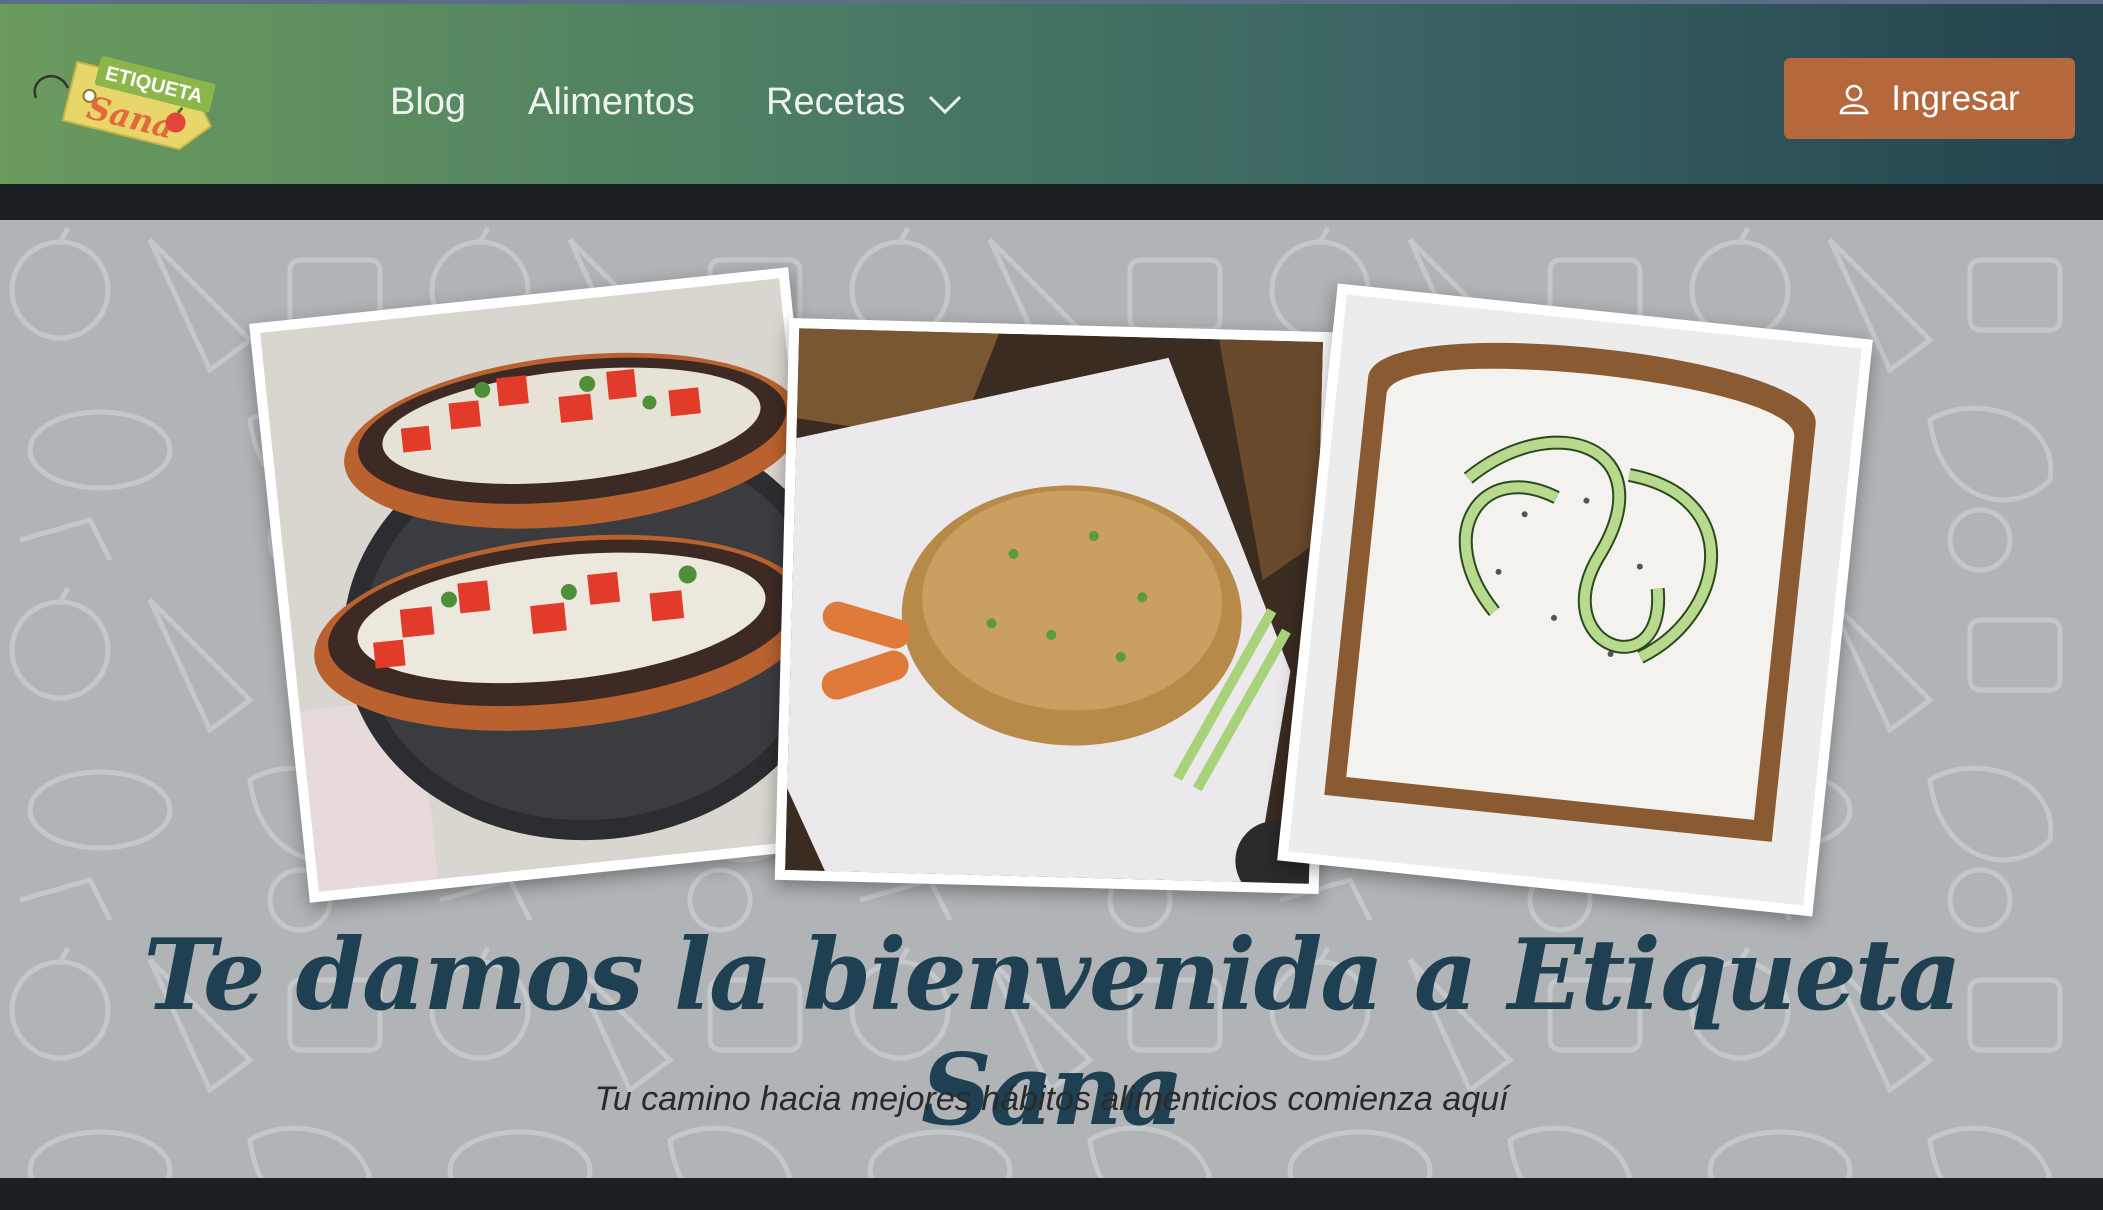 Image resolution: width=2103 pixels, height=1210 pixels. Describe the element at coordinates (1955, 98) in the screenshot. I see `login-button-label: Ingresar` at that location.